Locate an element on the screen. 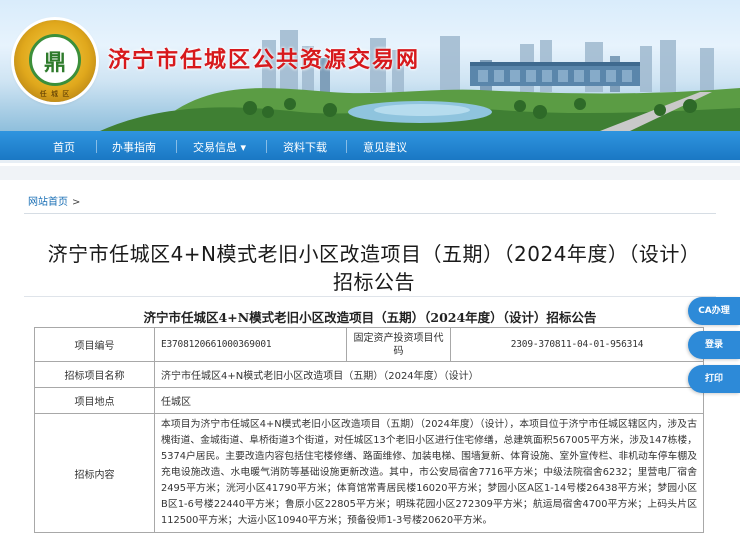 This screenshot has width=740, height=557. breadcrumb: 网站首页 > is located at coordinates (54, 200).